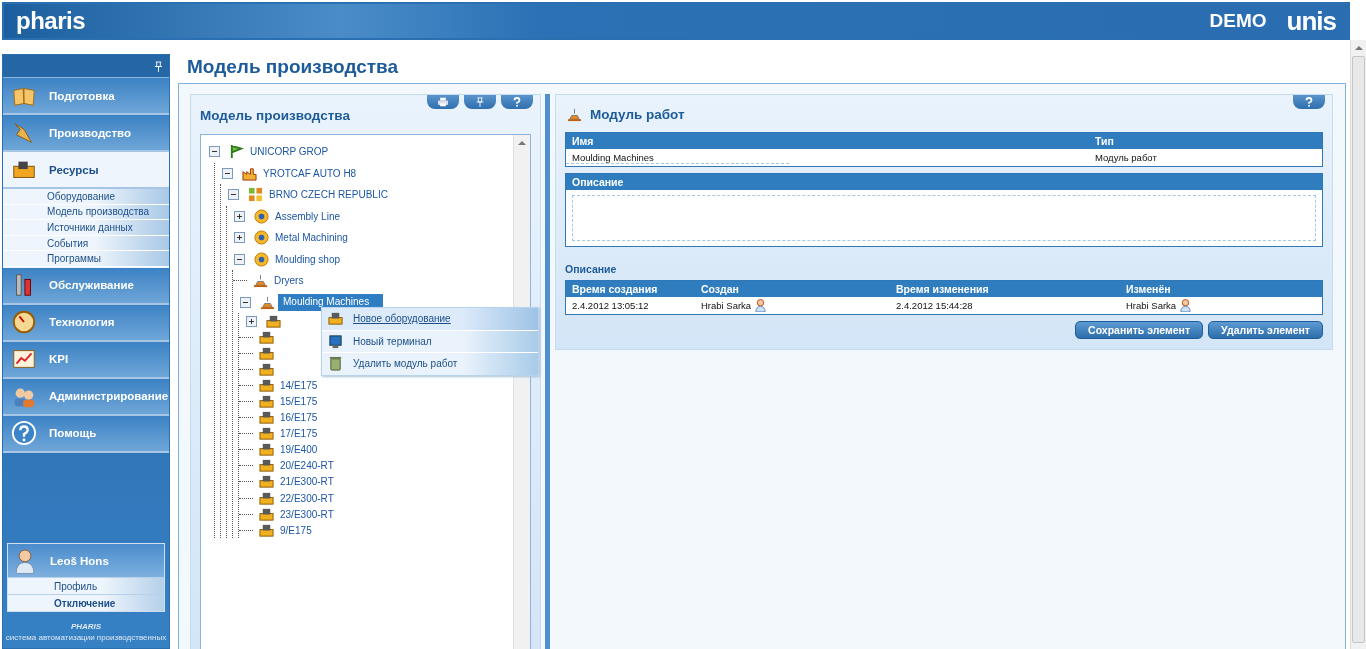  What do you see at coordinates (1358, 344) in the screenshot?
I see `page-scrollbar` at bounding box center [1358, 344].